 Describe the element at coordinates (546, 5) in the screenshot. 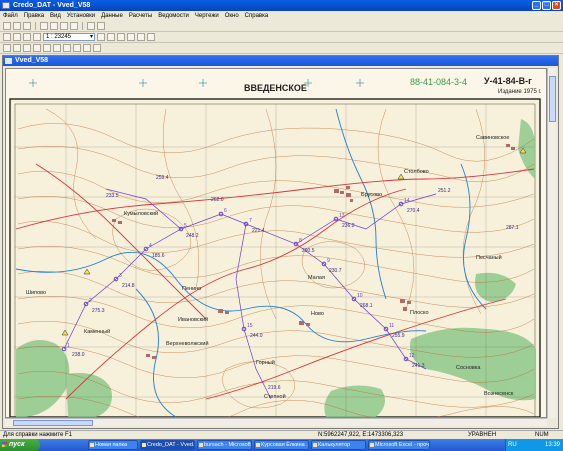

I see `maximize-button: □` at that location.